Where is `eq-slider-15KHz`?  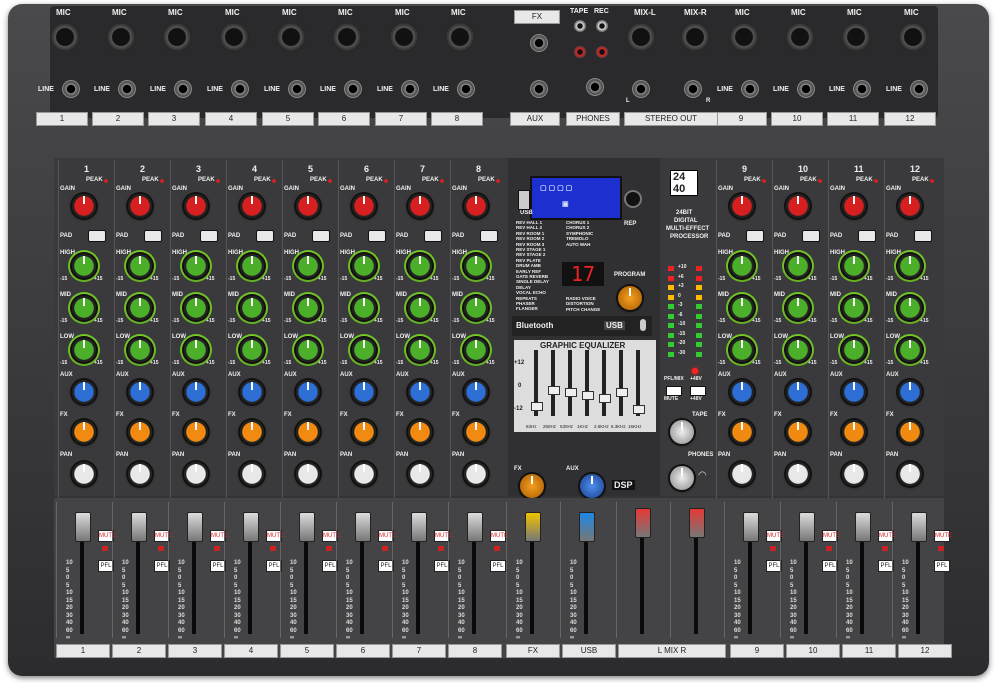
eq-slider-15KHz is located at coordinates (639, 409).